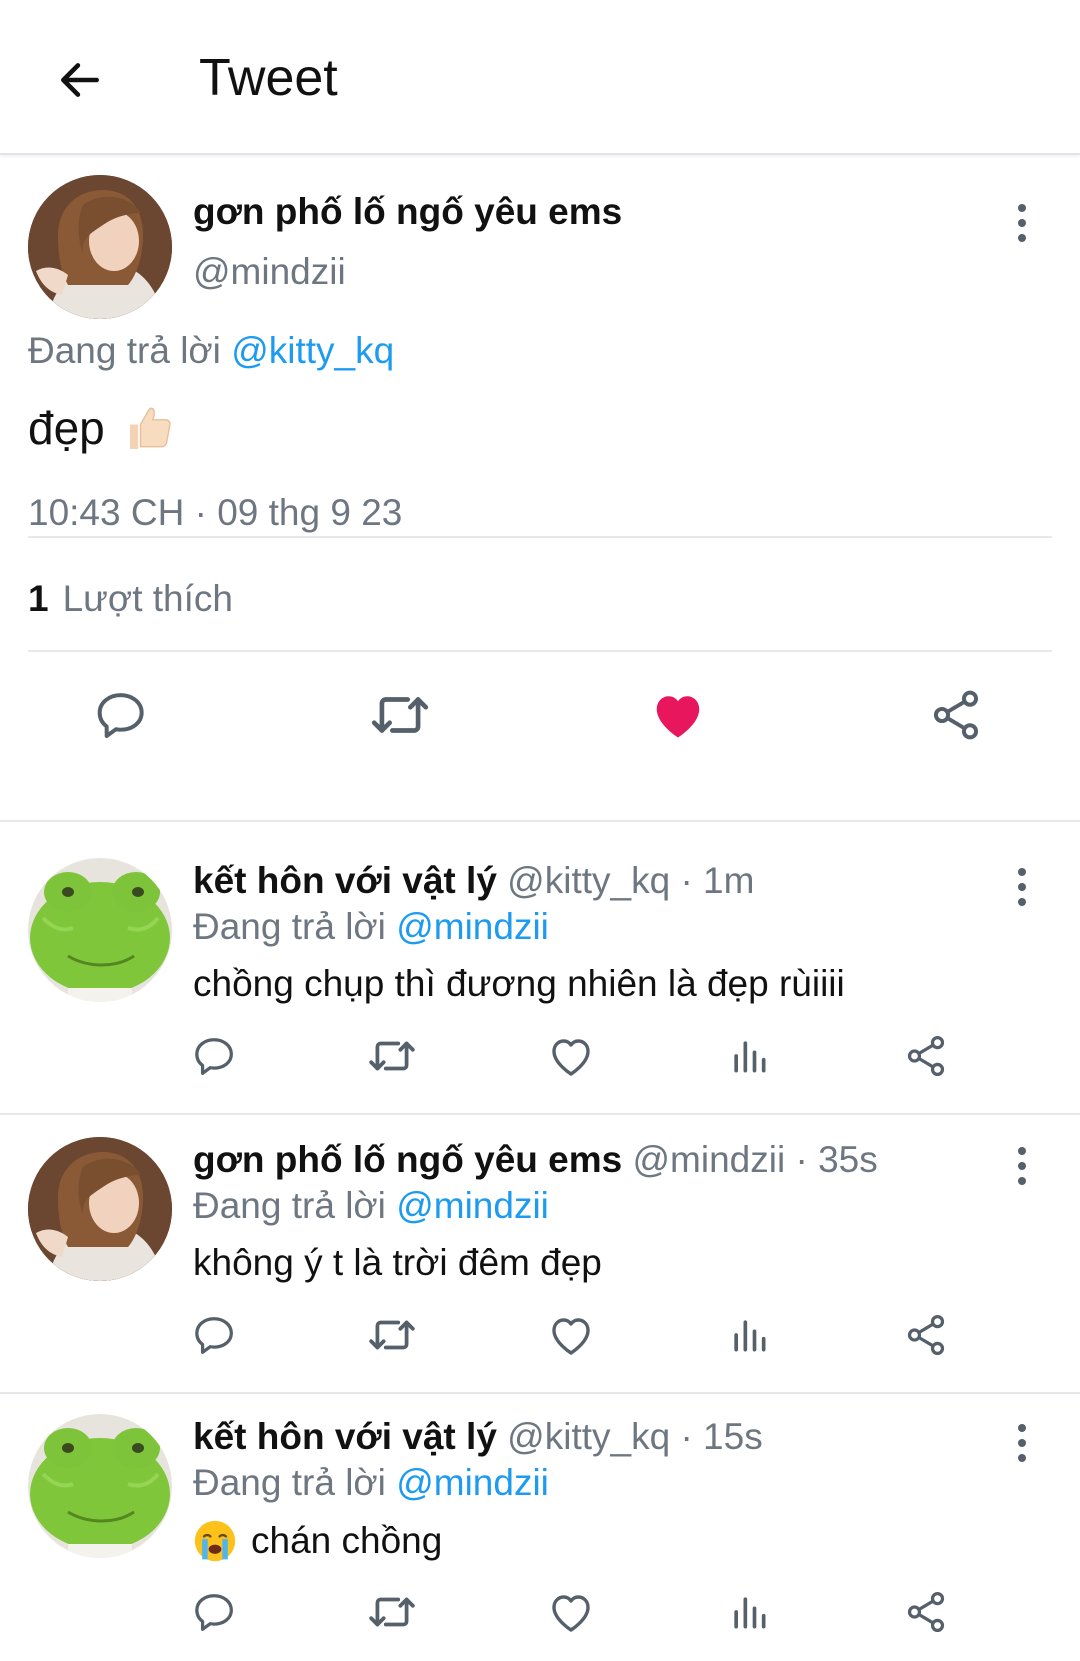 The width and height of the screenshot is (1080, 1661). Describe the element at coordinates (66, 428) in the screenshot. I see `tweet-text-content: đẹp` at that location.